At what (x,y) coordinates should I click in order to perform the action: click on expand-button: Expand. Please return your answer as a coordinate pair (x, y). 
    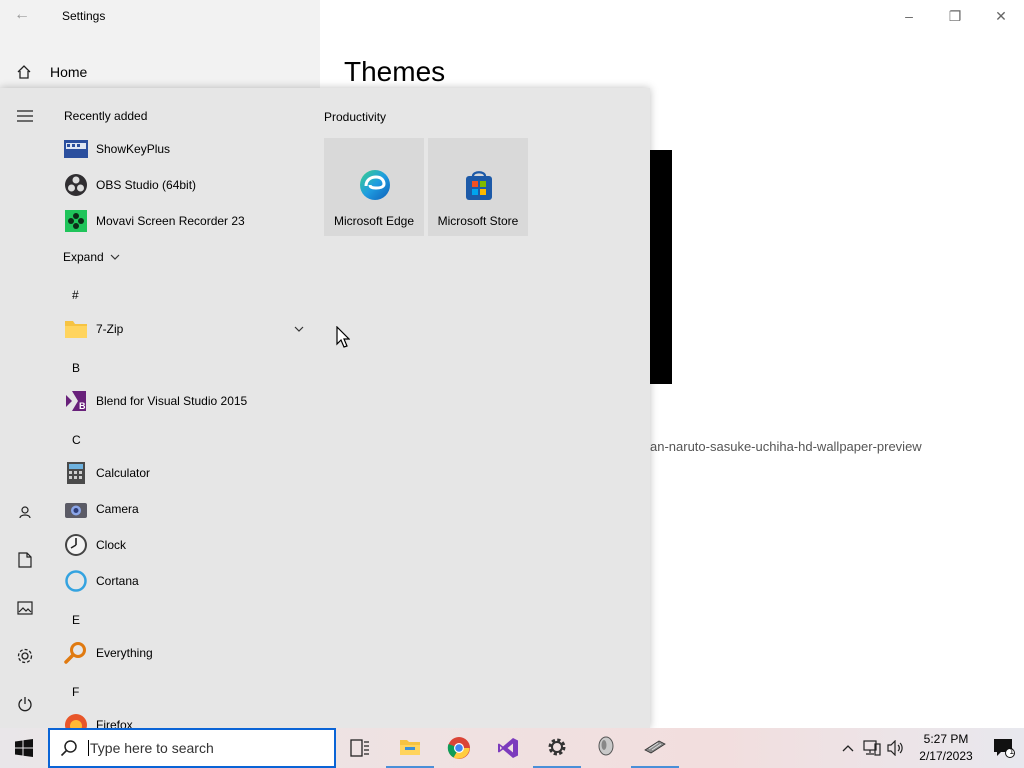
    Looking at the image, I should click on (91, 257).